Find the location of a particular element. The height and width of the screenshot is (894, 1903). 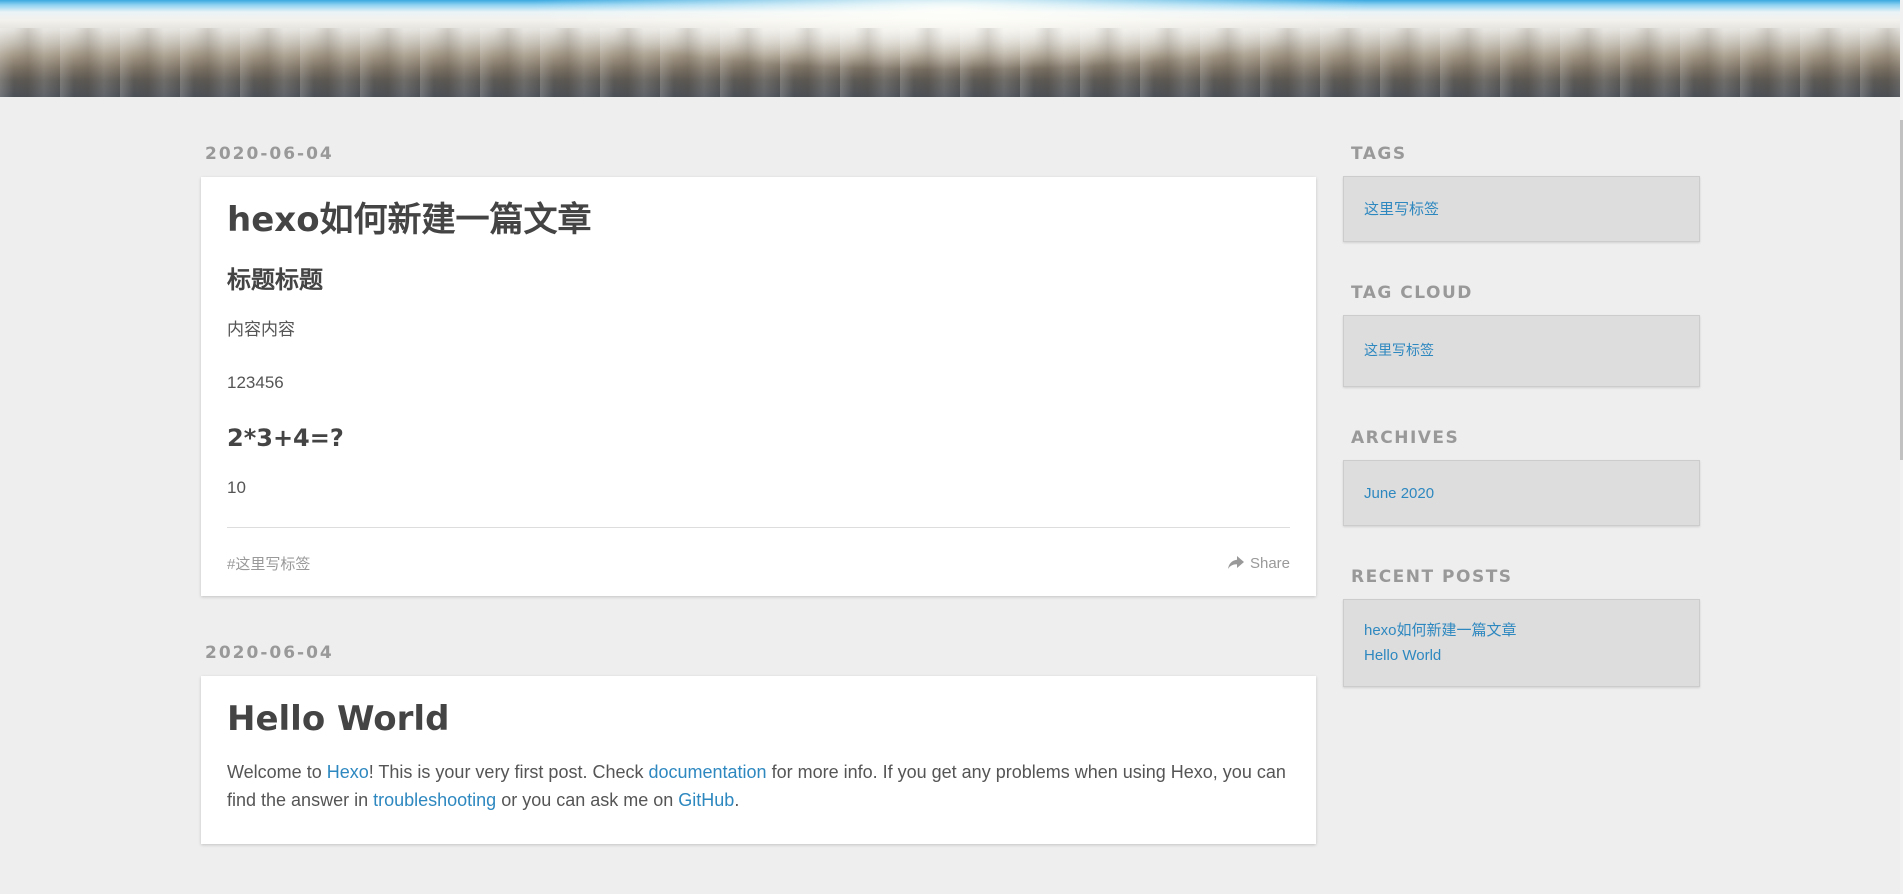

widget-tags: TAGS 这里写标签 is located at coordinates (1521, 192).